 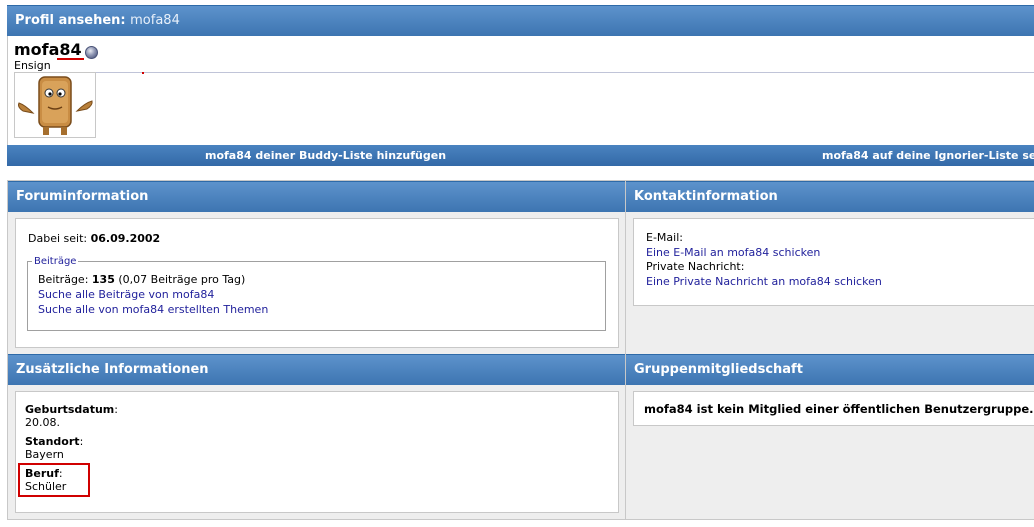 What do you see at coordinates (42, 422) in the screenshot?
I see `birthday-value: 20.08.` at bounding box center [42, 422].